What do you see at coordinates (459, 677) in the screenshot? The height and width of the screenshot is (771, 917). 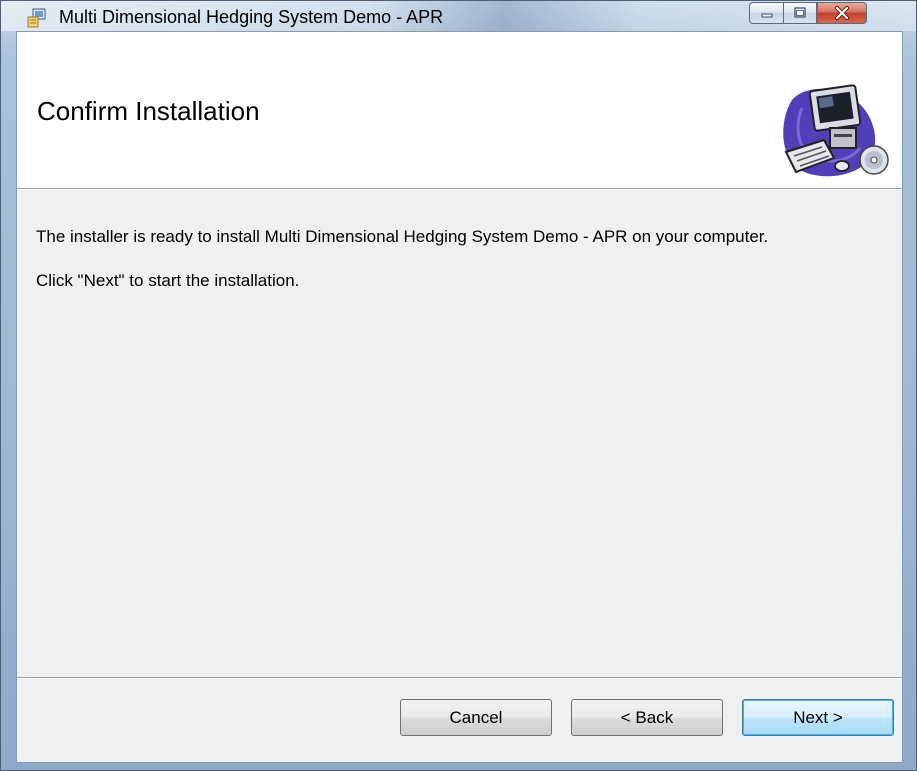 I see `footer-divider` at bounding box center [459, 677].